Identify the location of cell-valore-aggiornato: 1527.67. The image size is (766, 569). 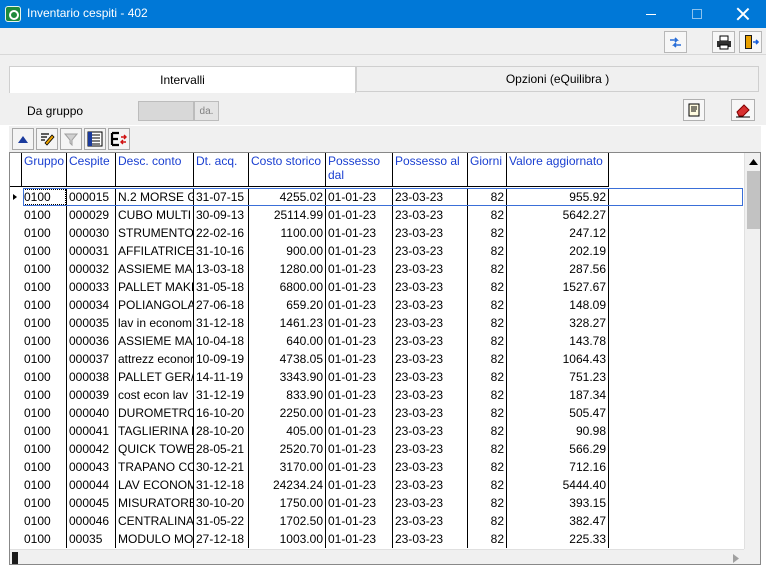
(558, 287).